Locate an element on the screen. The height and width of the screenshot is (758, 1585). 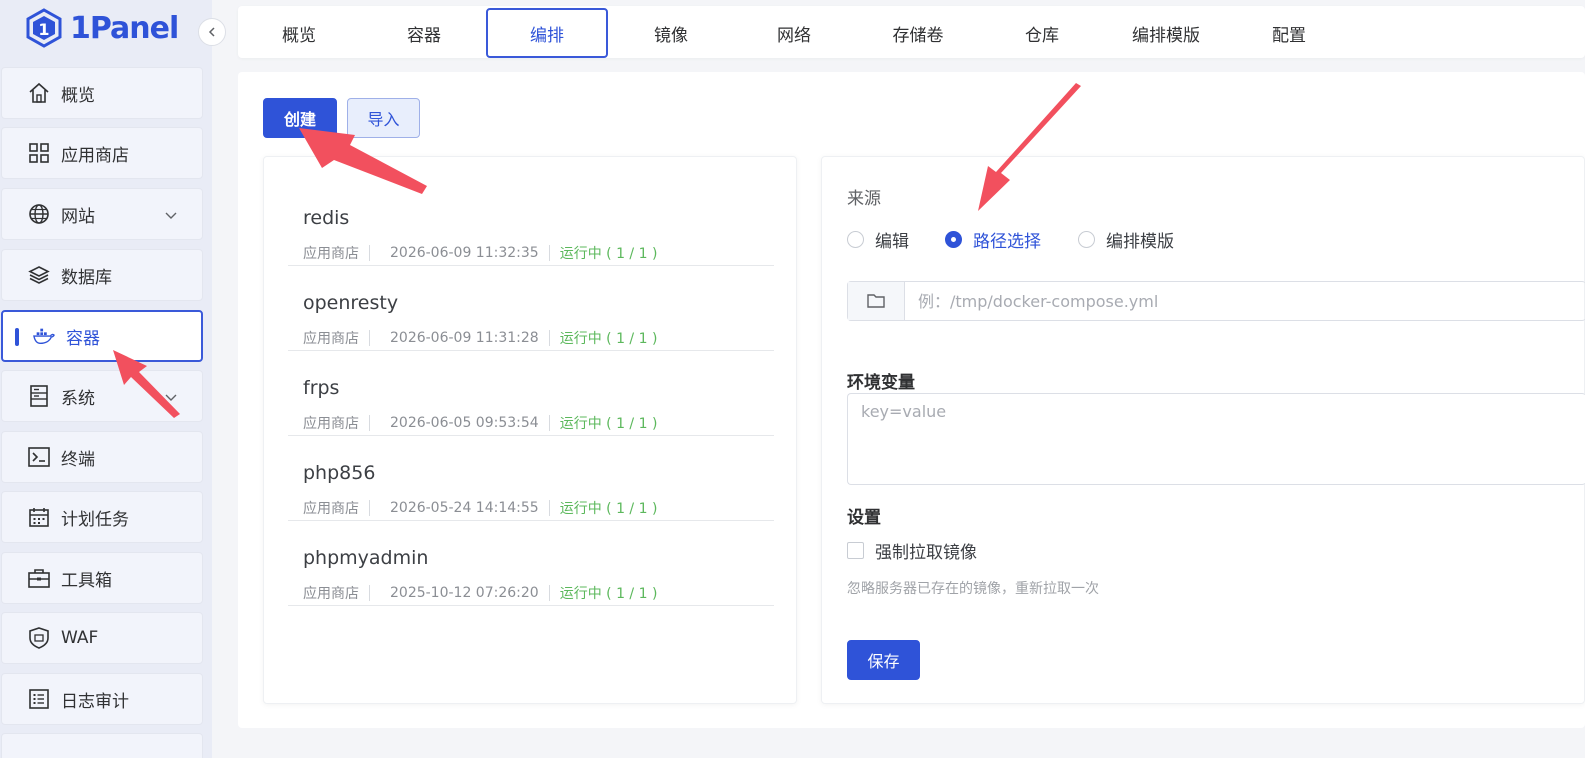
force-pull-checkbox: 强制拉取镜像 is located at coordinates (912, 550).